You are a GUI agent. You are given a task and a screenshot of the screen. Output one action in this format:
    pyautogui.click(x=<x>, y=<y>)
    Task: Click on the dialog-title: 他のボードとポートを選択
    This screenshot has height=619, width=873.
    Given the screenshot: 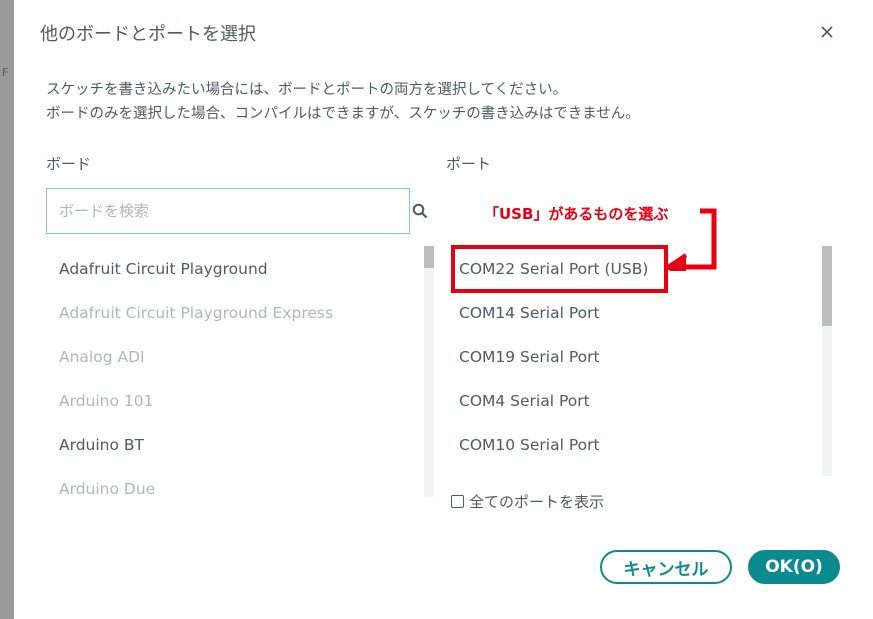 What is the action you would take?
    pyautogui.click(x=148, y=34)
    